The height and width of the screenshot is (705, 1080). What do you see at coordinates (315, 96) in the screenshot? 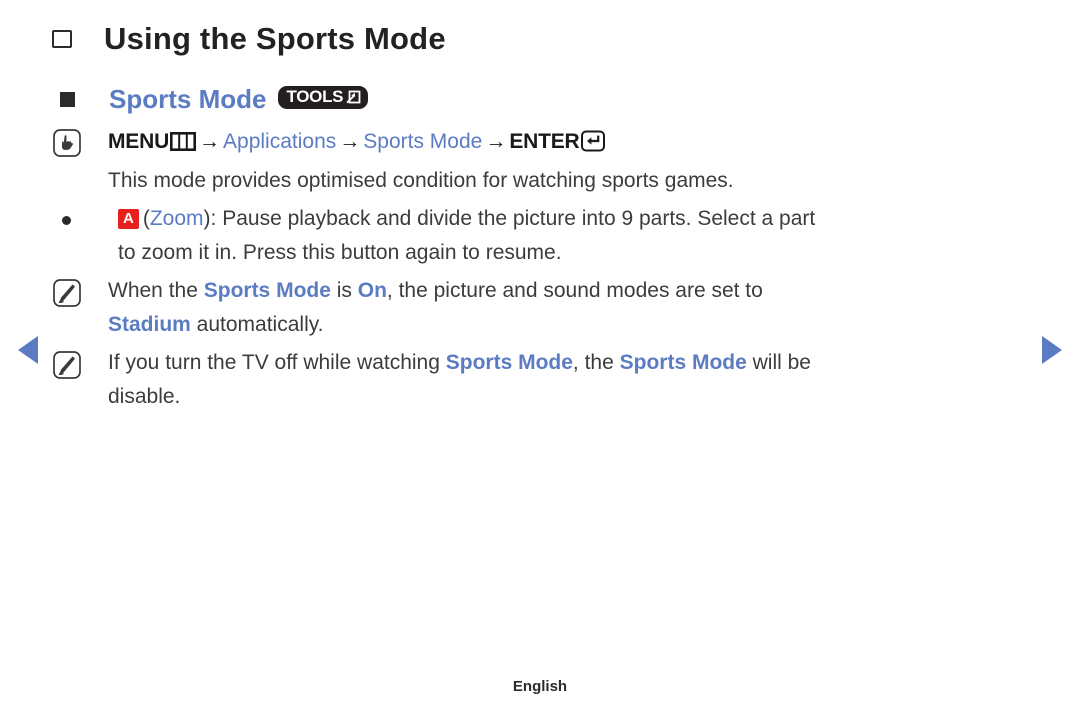
I see `tools-badge-label: TOOLS` at bounding box center [315, 96].